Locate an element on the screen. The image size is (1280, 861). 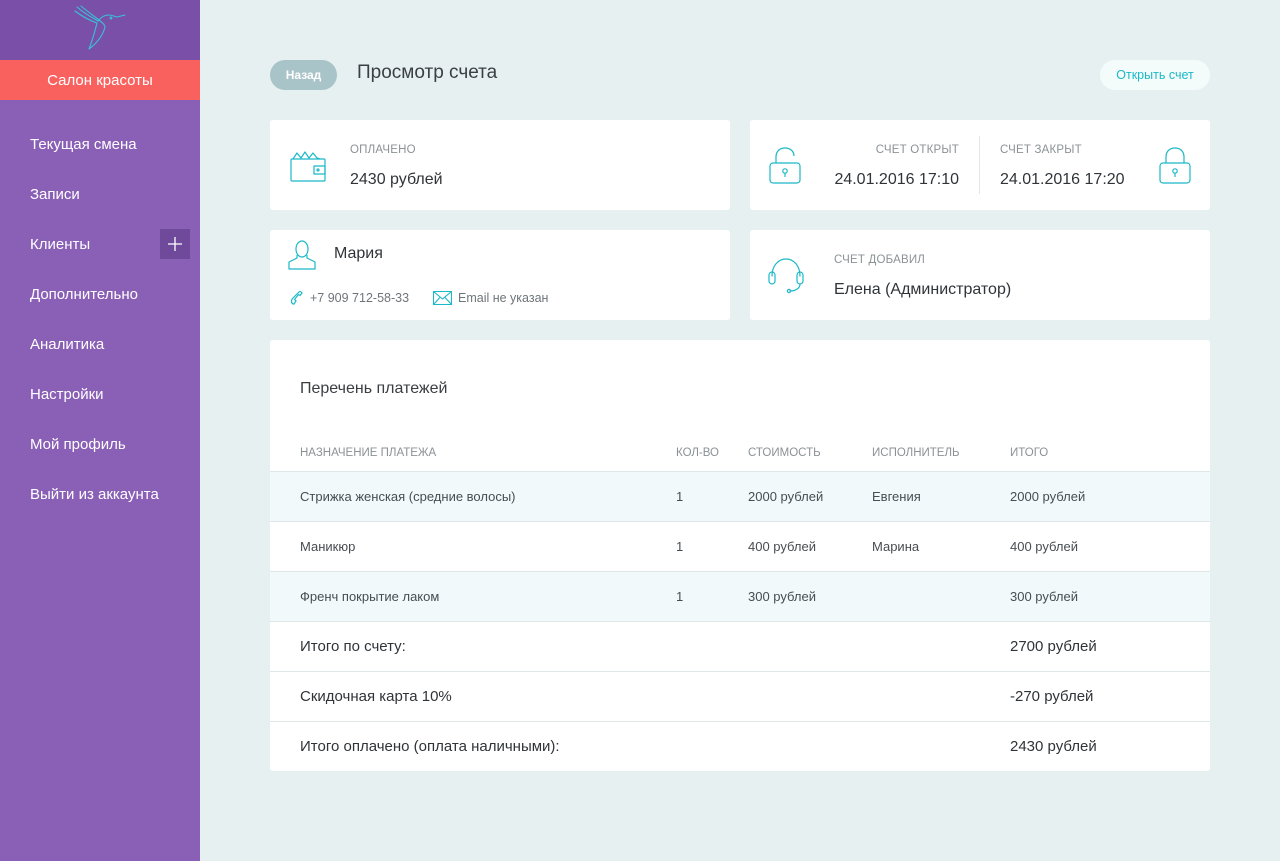
sidebar-logo-area is located at coordinates (100, 30).